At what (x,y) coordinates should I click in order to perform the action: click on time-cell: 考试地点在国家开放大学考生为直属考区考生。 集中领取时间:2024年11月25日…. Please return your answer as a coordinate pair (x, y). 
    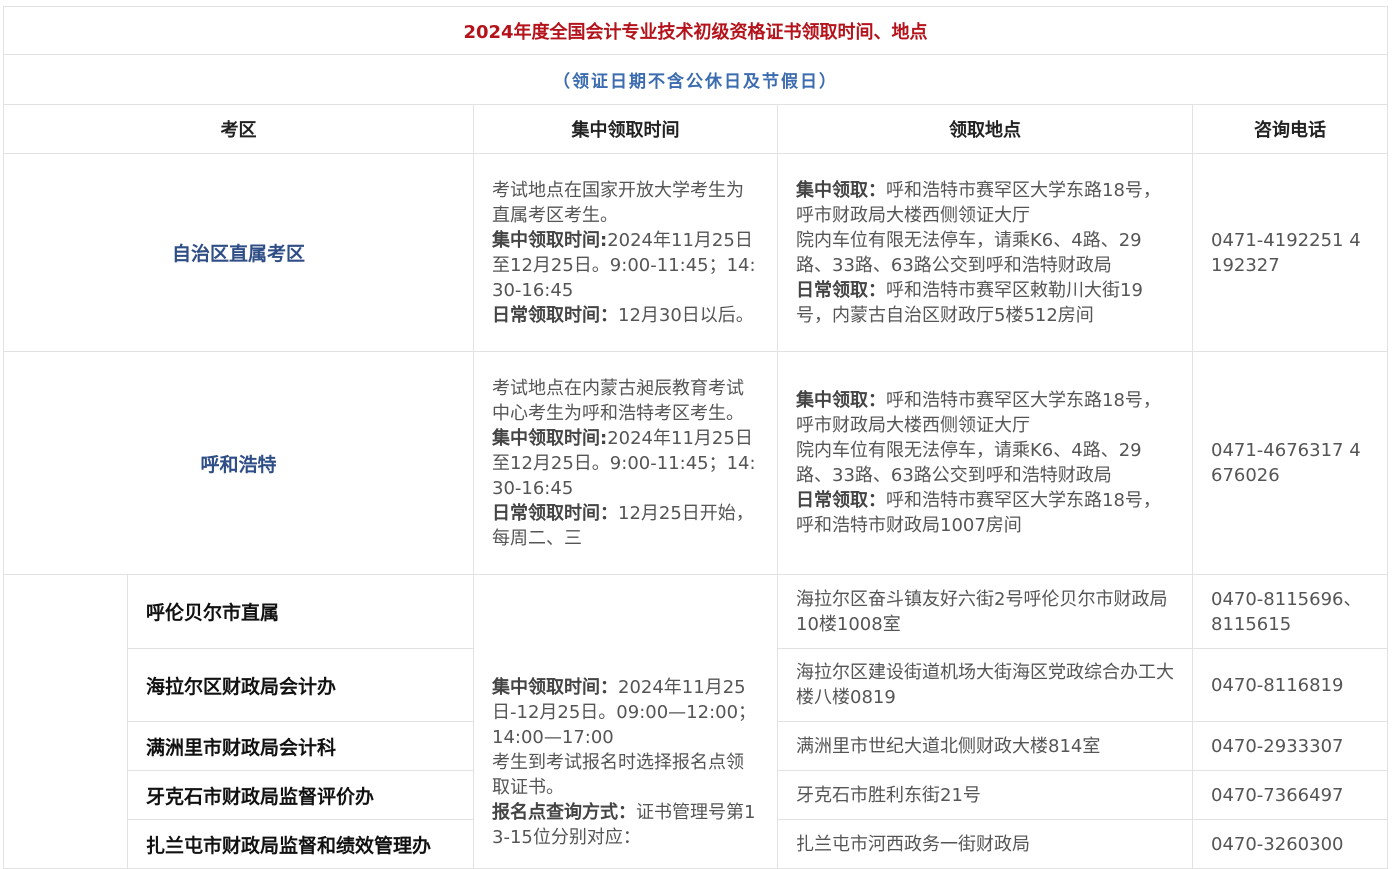
    Looking at the image, I should click on (625, 252).